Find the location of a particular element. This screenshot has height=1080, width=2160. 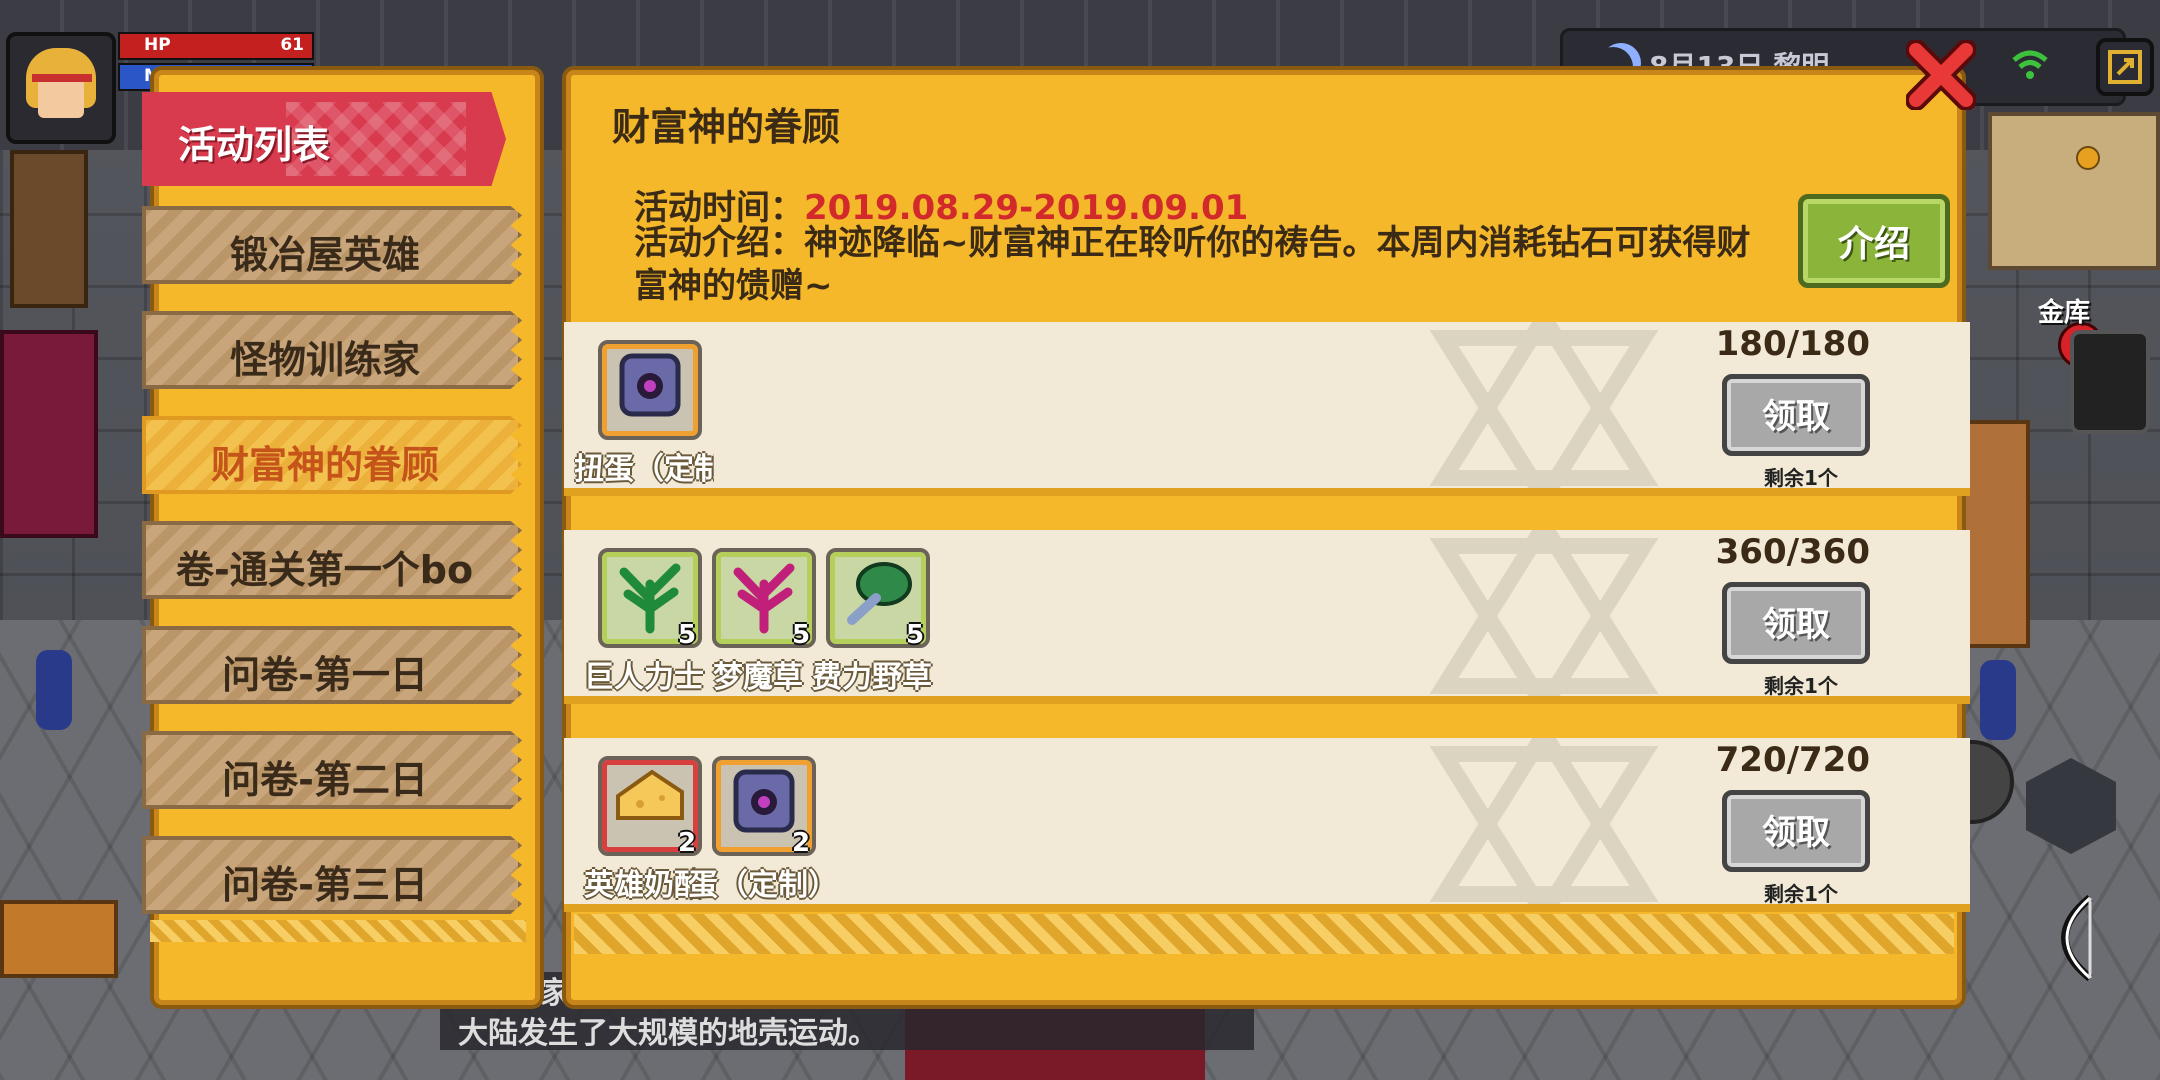

item-name: 扭蛋（定制 is located at coordinates (644, 469).